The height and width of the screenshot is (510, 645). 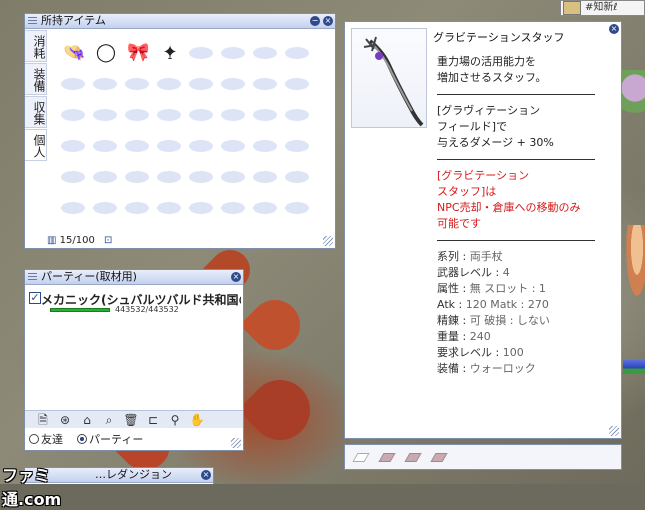 What do you see at coordinates (110, 439) in the screenshot?
I see `radio-party: パーティー` at bounding box center [110, 439].